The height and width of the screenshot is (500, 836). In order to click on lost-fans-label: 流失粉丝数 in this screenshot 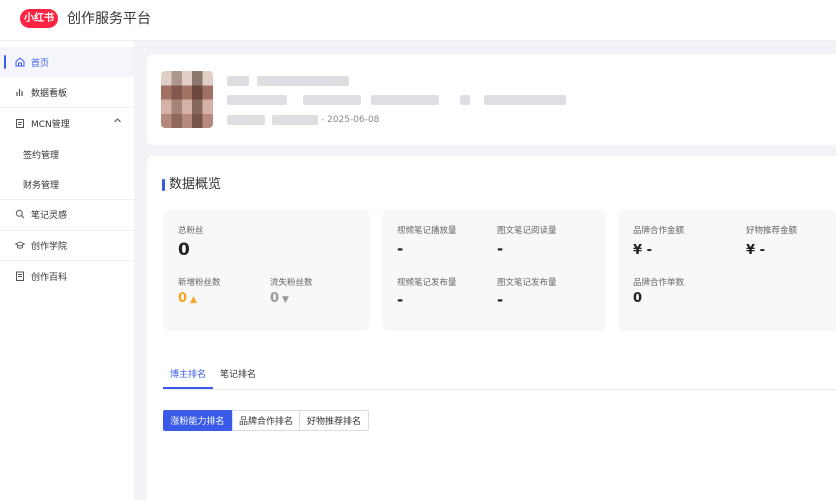, I will do `click(291, 283)`.